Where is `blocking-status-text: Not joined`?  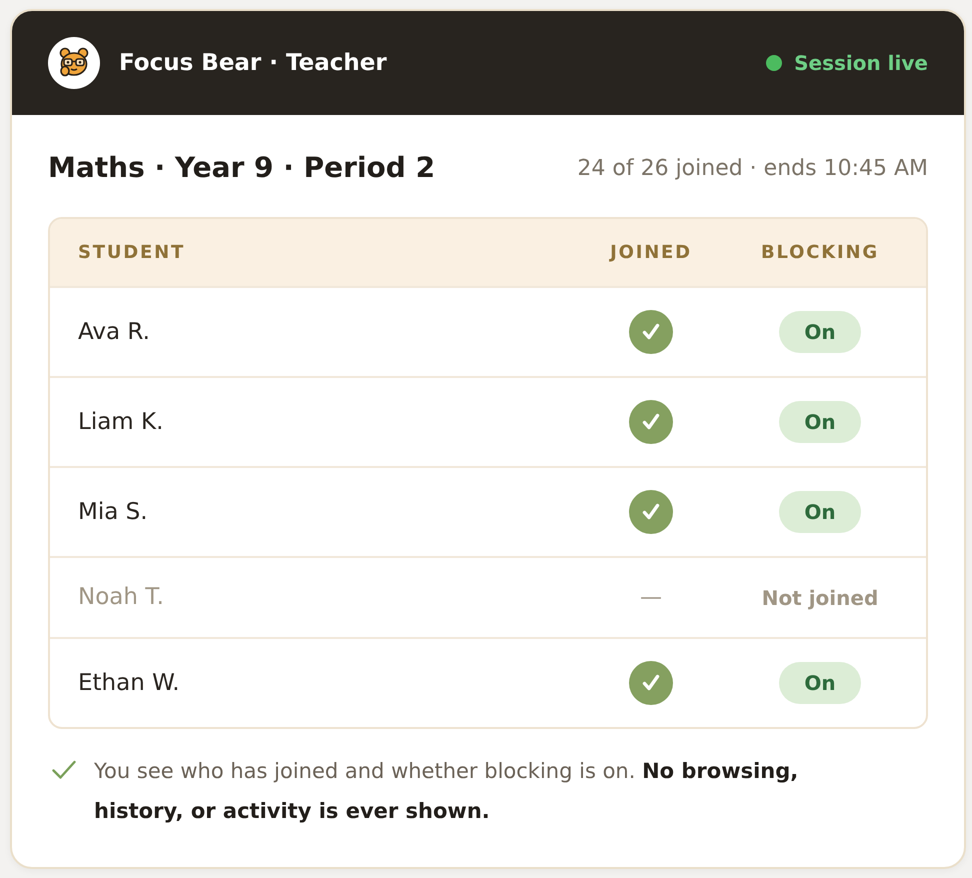 blocking-status-text: Not joined is located at coordinates (820, 598).